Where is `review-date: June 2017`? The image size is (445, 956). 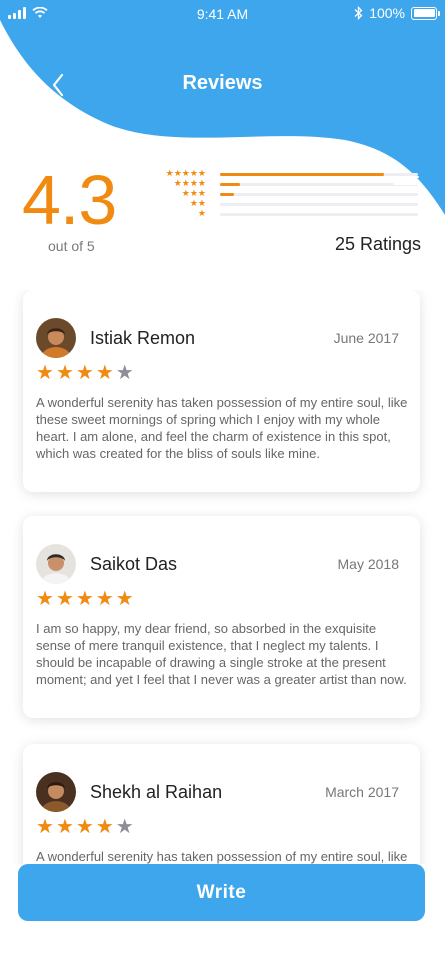
review-date: June 2017 is located at coordinates (366, 338).